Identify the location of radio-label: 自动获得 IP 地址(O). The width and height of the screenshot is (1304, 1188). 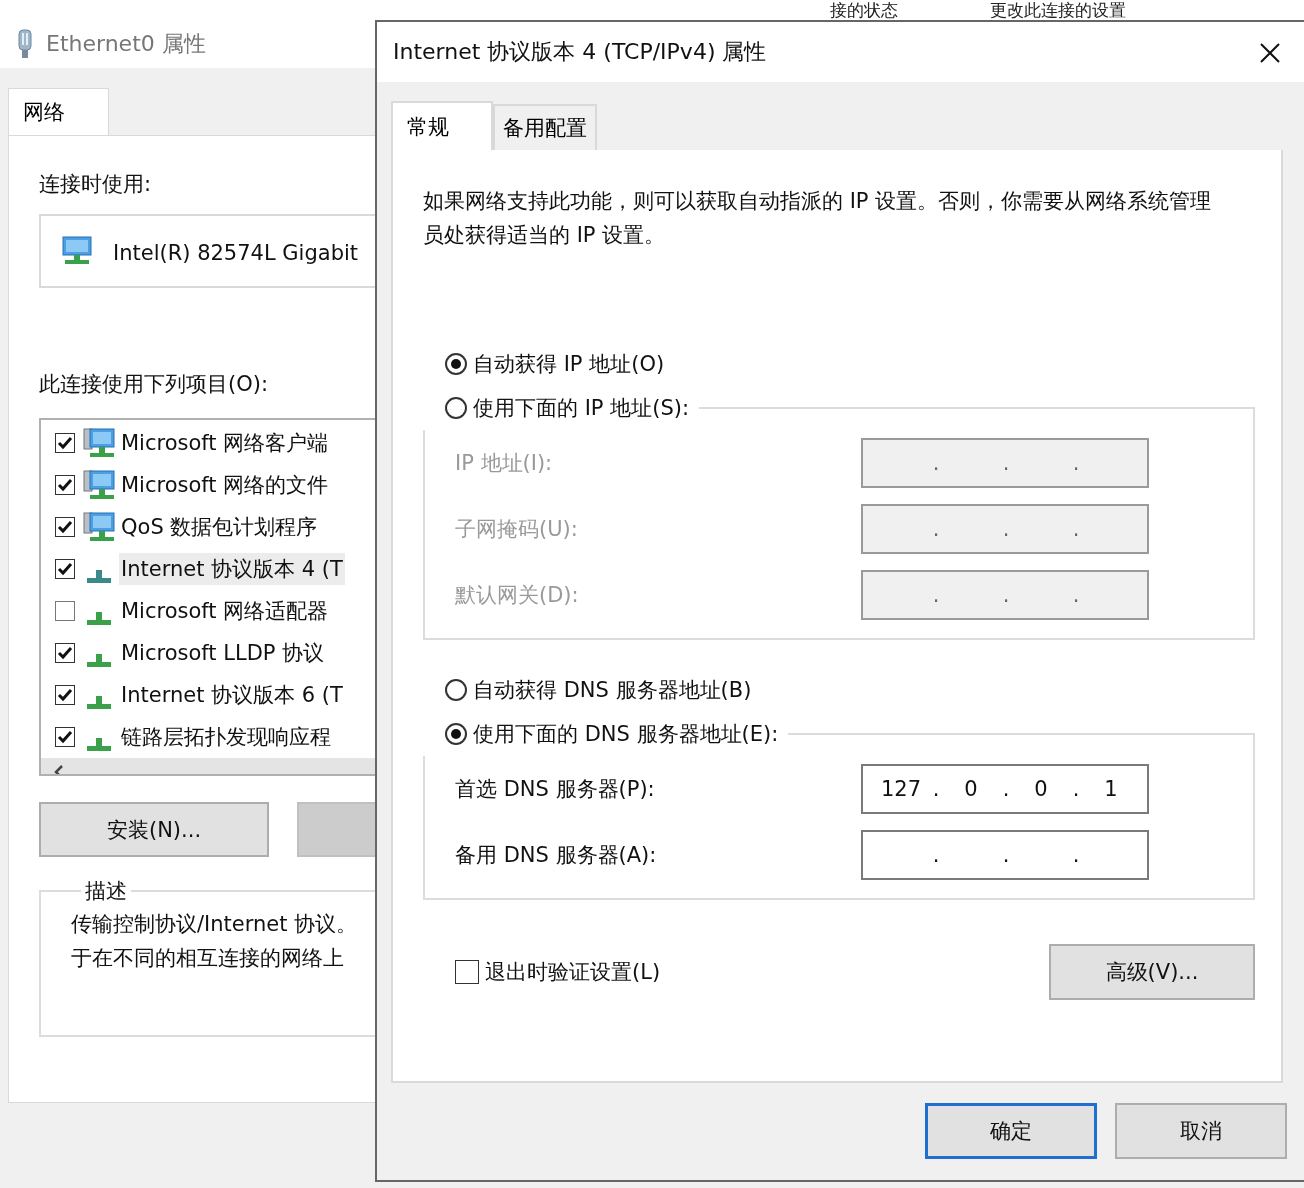
(569, 364).